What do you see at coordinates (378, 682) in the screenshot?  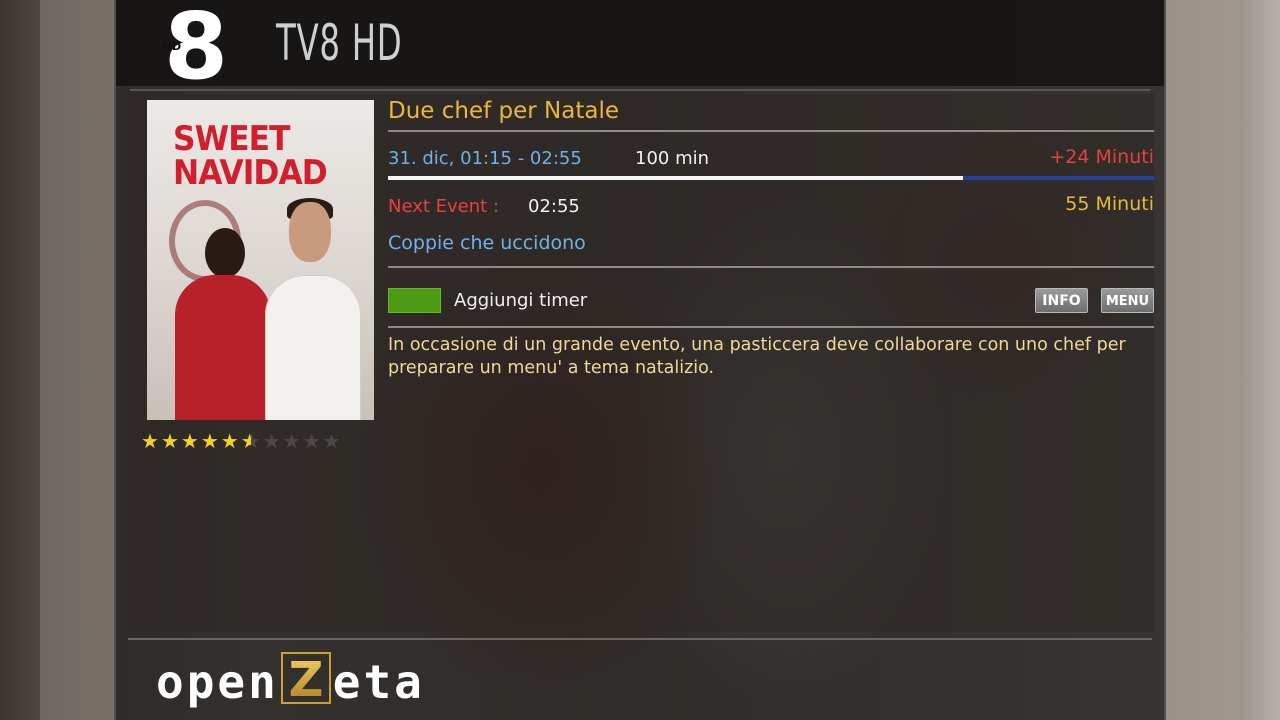 I see `brand-suffix: eta` at bounding box center [378, 682].